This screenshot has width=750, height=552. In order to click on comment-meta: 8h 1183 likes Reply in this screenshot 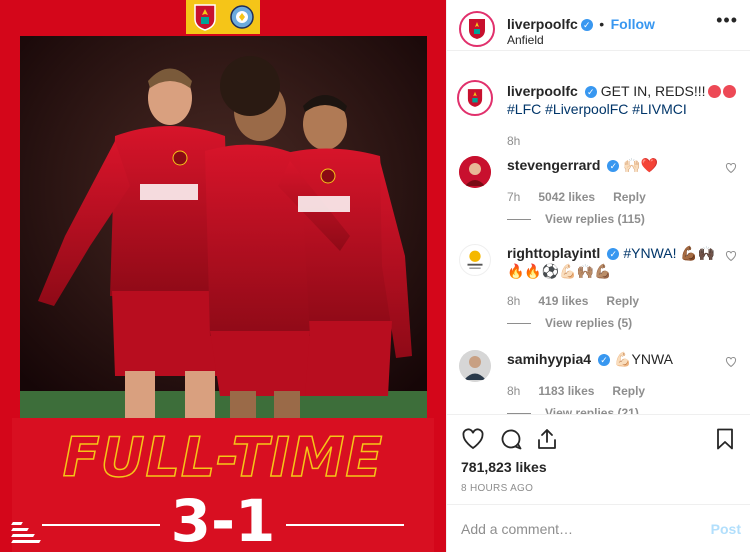, I will do `click(576, 391)`.